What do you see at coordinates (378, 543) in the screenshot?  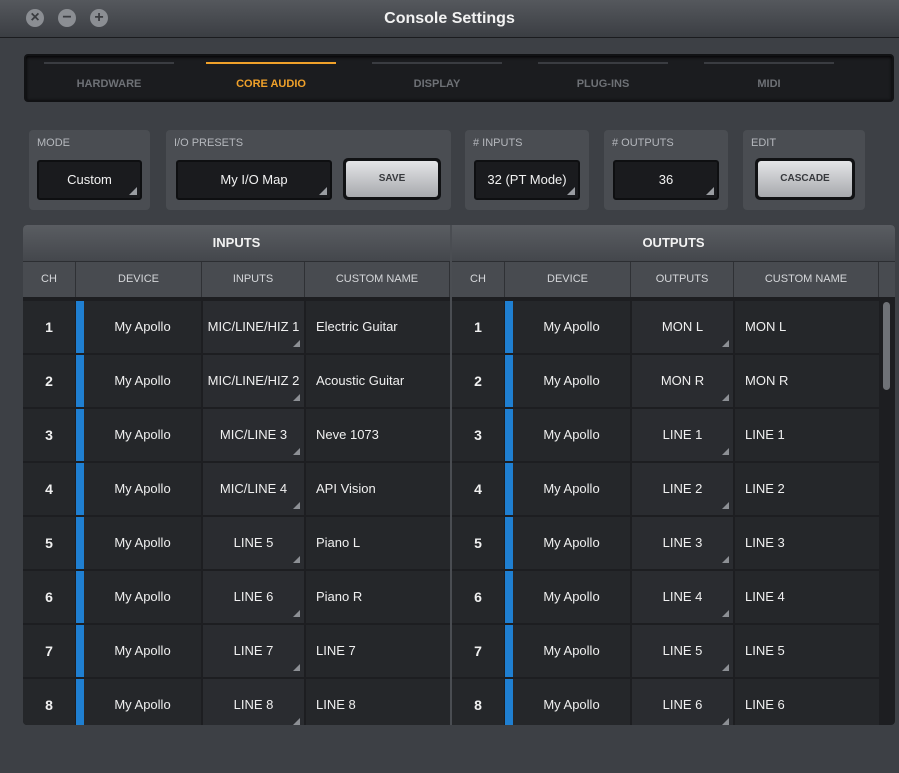 I see `input-custom-name: Piano L` at bounding box center [378, 543].